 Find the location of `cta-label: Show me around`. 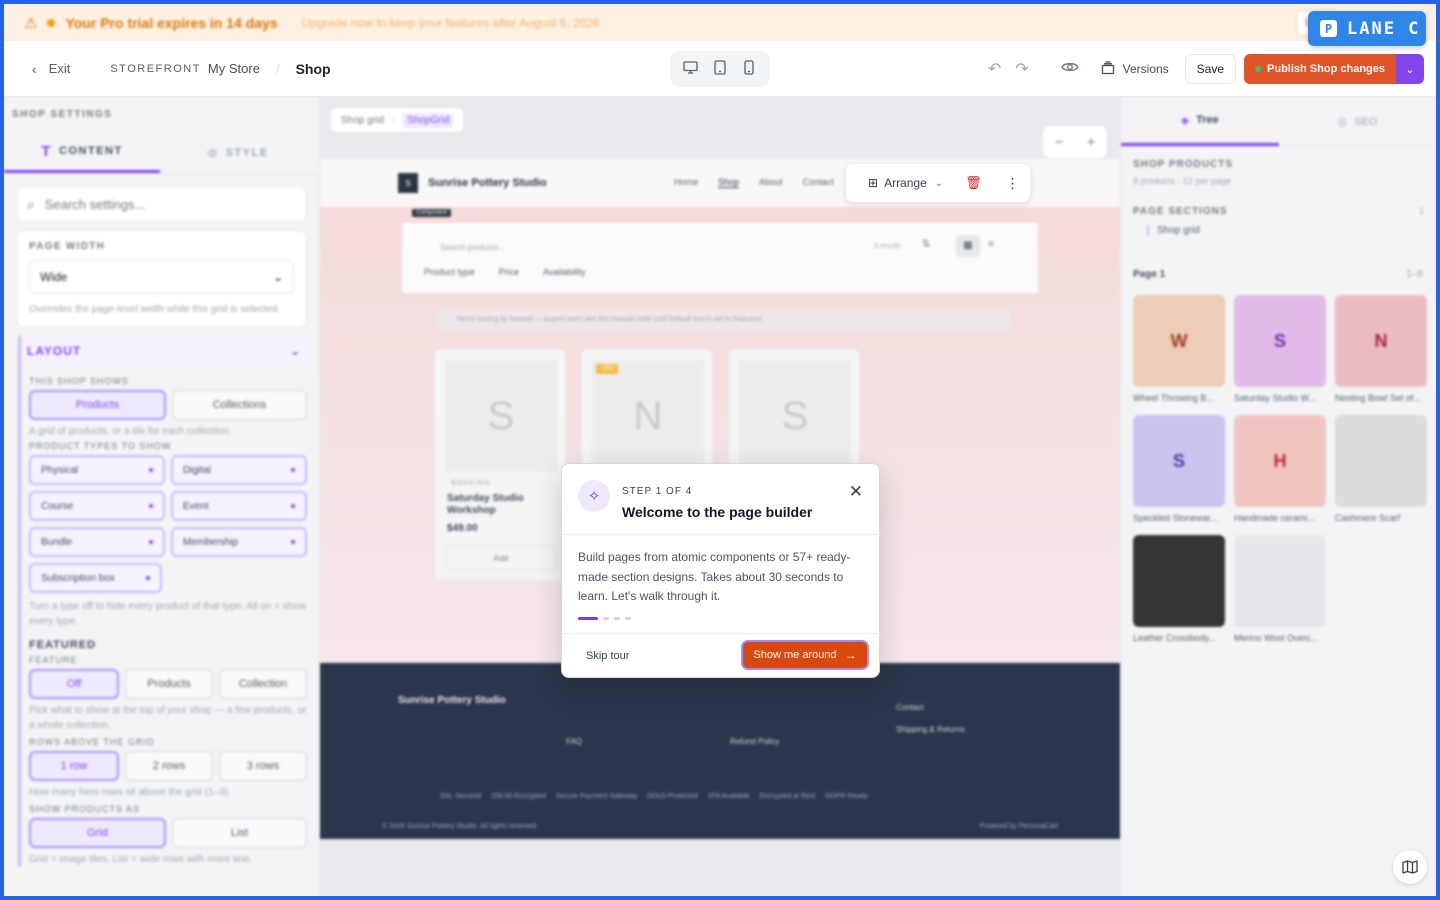

cta-label: Show me around is located at coordinates (795, 655).